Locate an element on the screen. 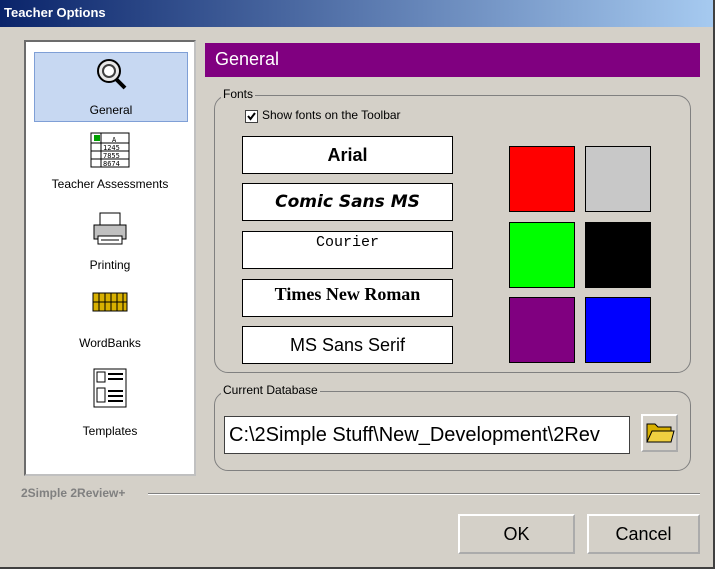  color-swatch-purple is located at coordinates (542, 330).